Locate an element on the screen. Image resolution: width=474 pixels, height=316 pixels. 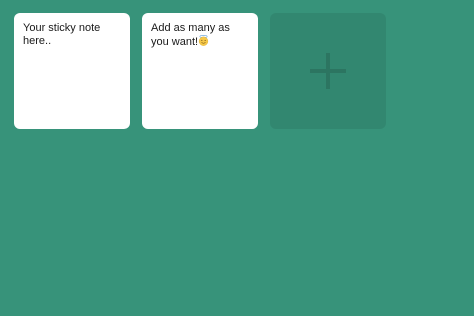
sticky-note: Add as many as you want! is located at coordinates (200, 71).